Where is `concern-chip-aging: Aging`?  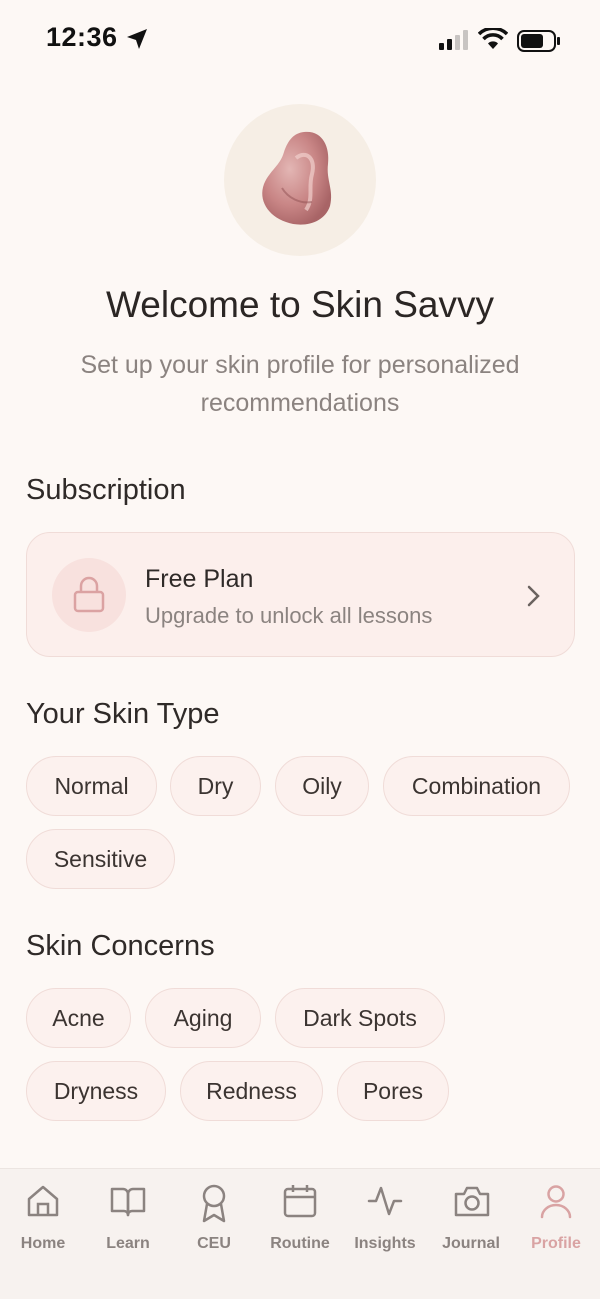
concern-chip-aging: Aging is located at coordinates (203, 1018).